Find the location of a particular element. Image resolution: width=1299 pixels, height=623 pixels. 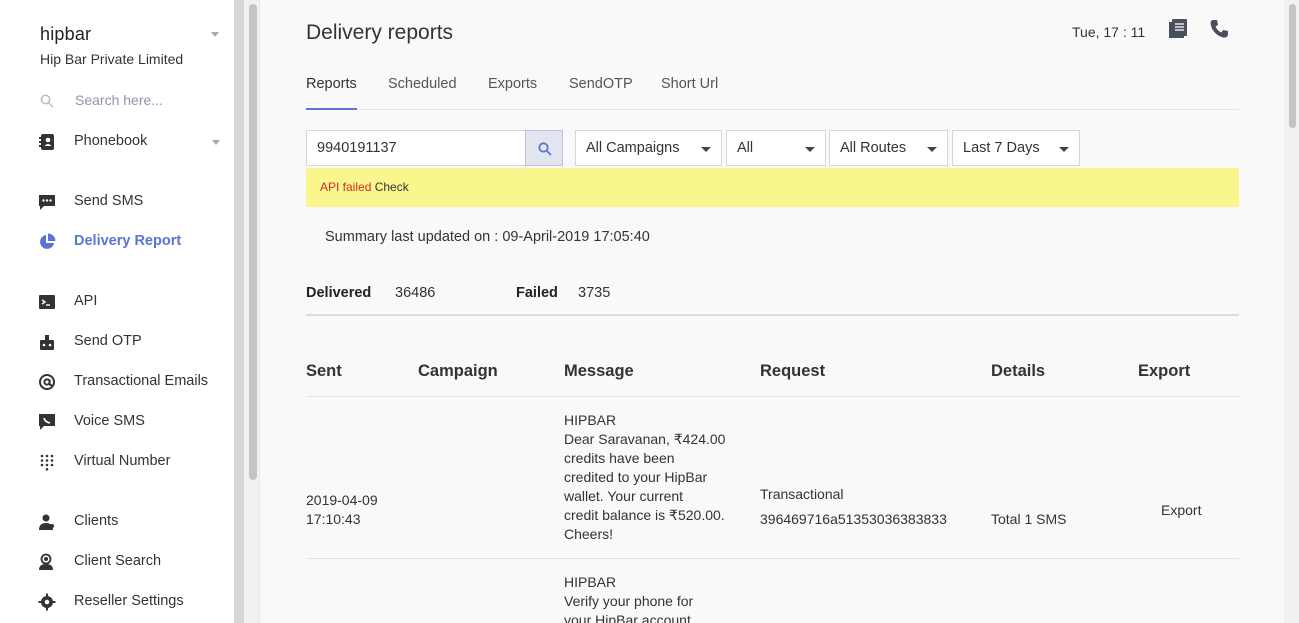

column-header-message: Message is located at coordinates (599, 371).